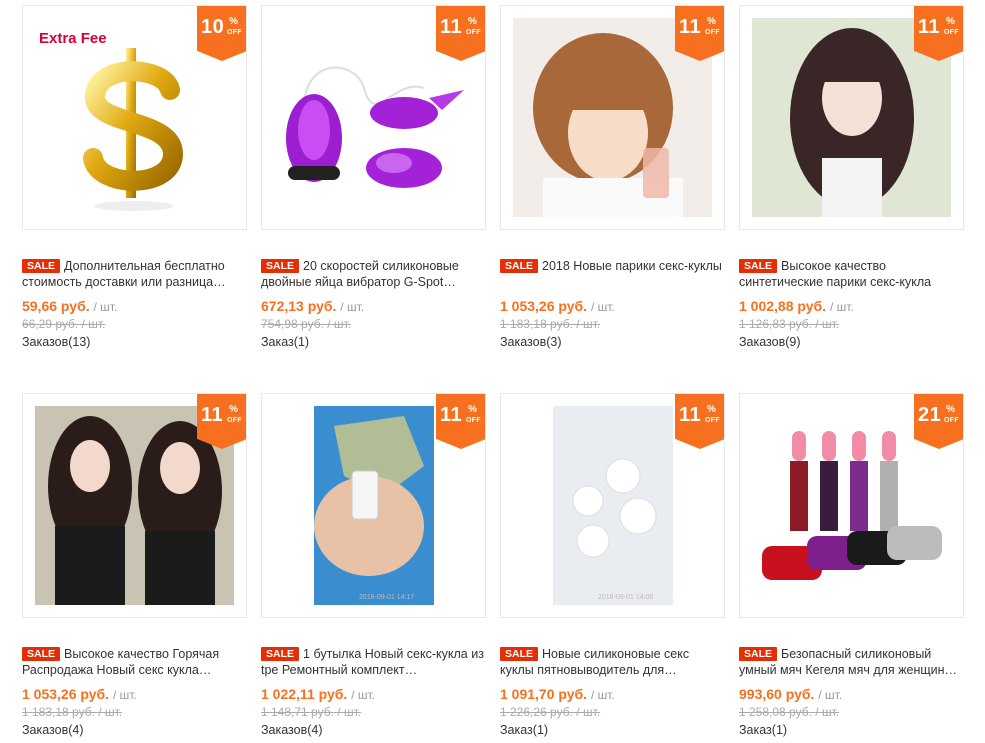 This screenshot has height=743, width=985. What do you see at coordinates (313, 306) in the screenshot?
I see `product-price: 672,13 руб. / шт.` at bounding box center [313, 306].